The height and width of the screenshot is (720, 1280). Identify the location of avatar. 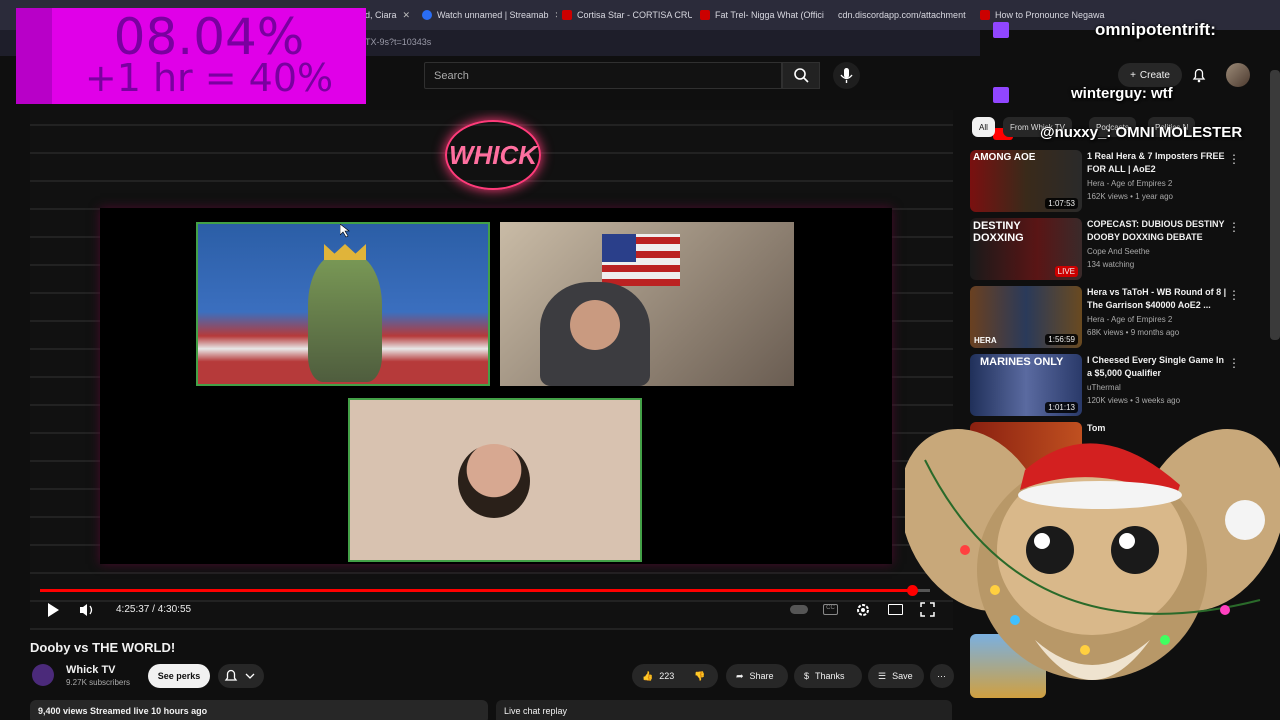
(1238, 75).